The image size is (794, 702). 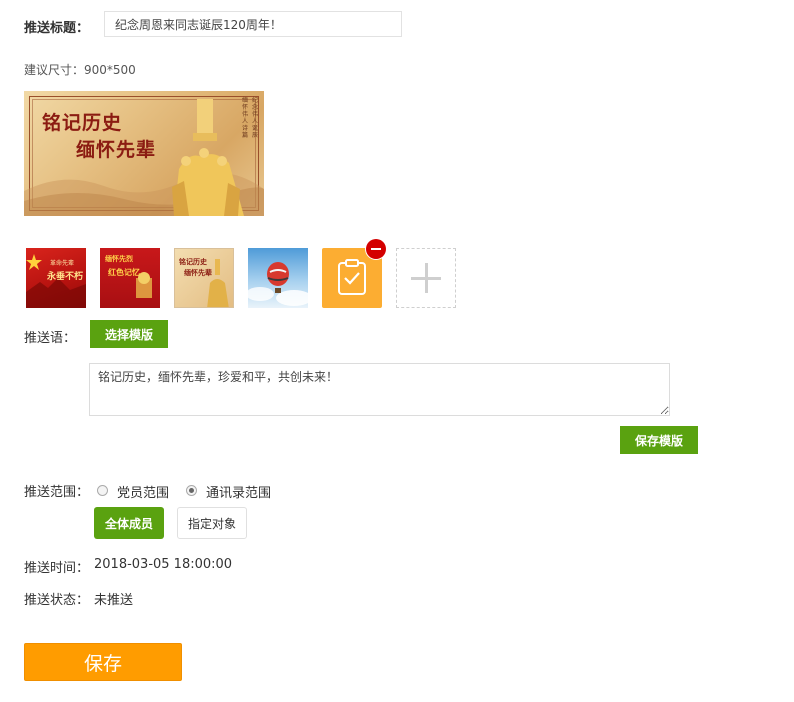 What do you see at coordinates (163, 564) in the screenshot?
I see `push-time-value: 2018-03-05 18:00:00` at bounding box center [163, 564].